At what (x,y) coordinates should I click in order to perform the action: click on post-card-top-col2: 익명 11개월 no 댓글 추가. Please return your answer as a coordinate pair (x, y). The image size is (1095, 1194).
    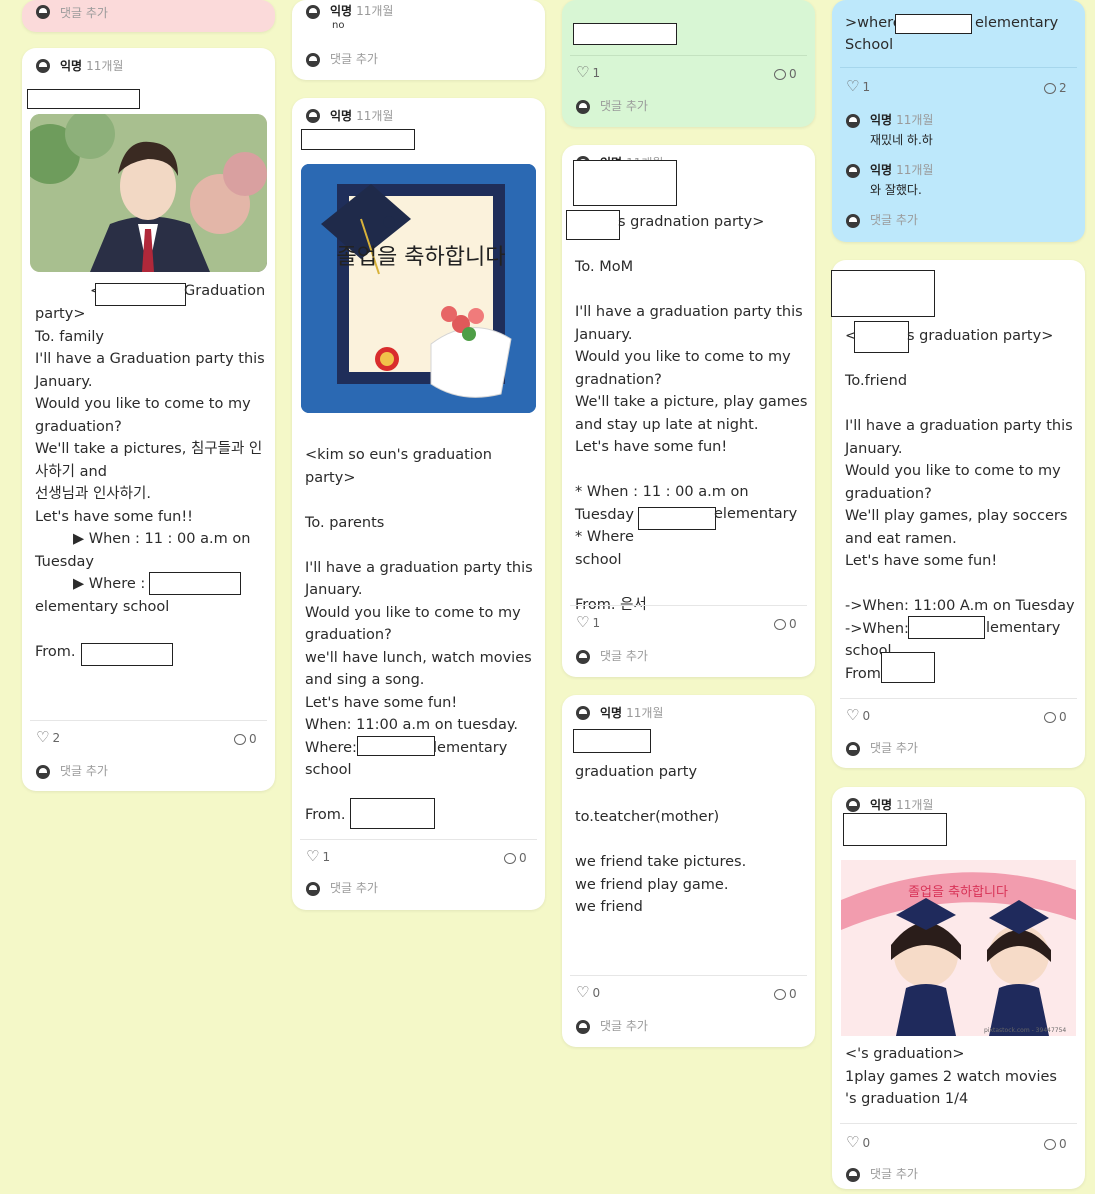
    Looking at the image, I should click on (418, 40).